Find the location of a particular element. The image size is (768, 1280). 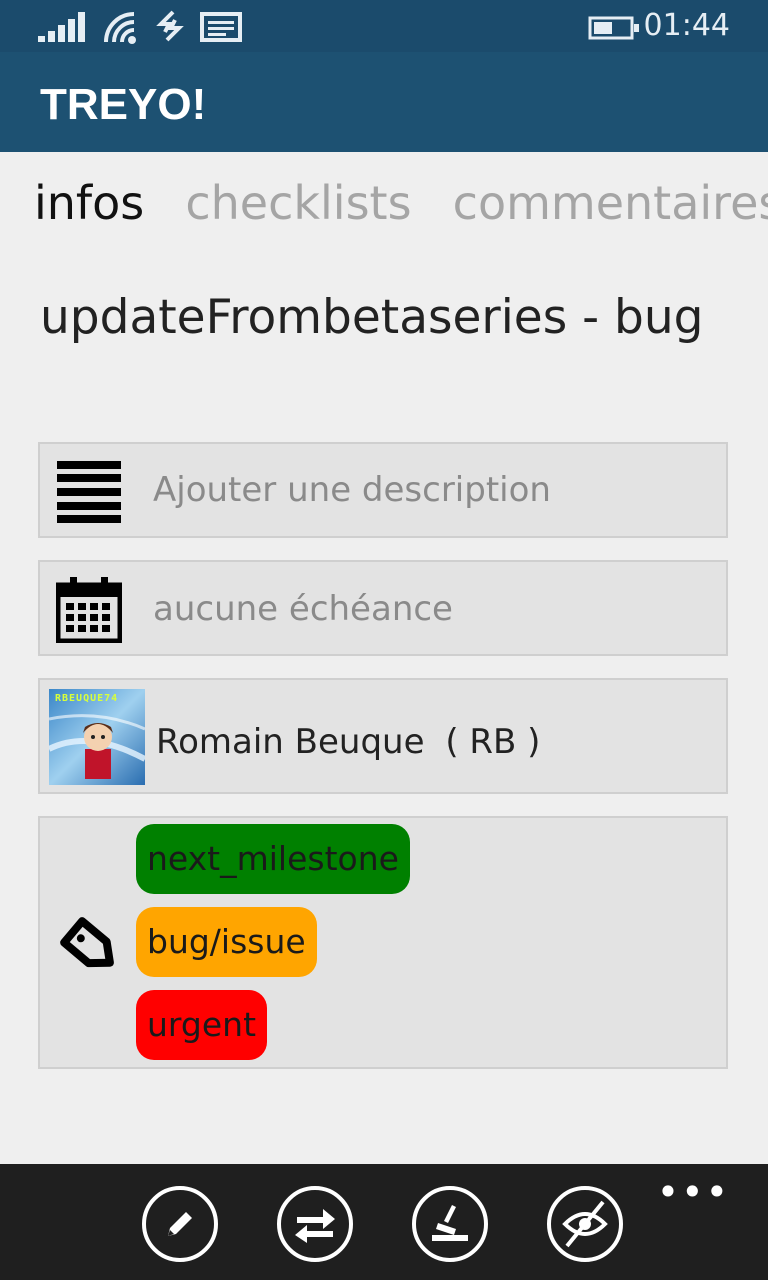

description-placeholder: Ajouter une description is located at coordinates (352, 490).